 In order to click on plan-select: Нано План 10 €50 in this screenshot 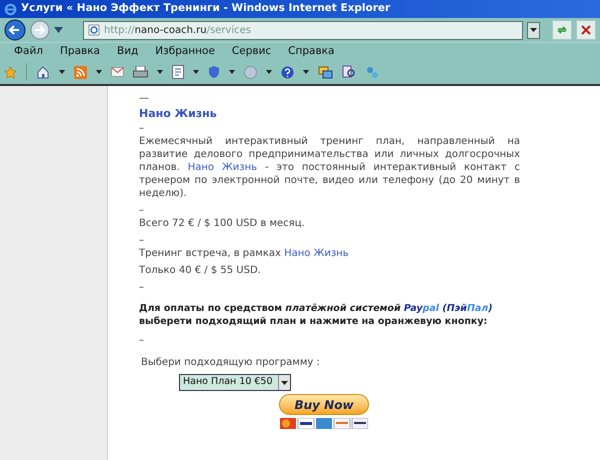, I will do `click(235, 382)`.